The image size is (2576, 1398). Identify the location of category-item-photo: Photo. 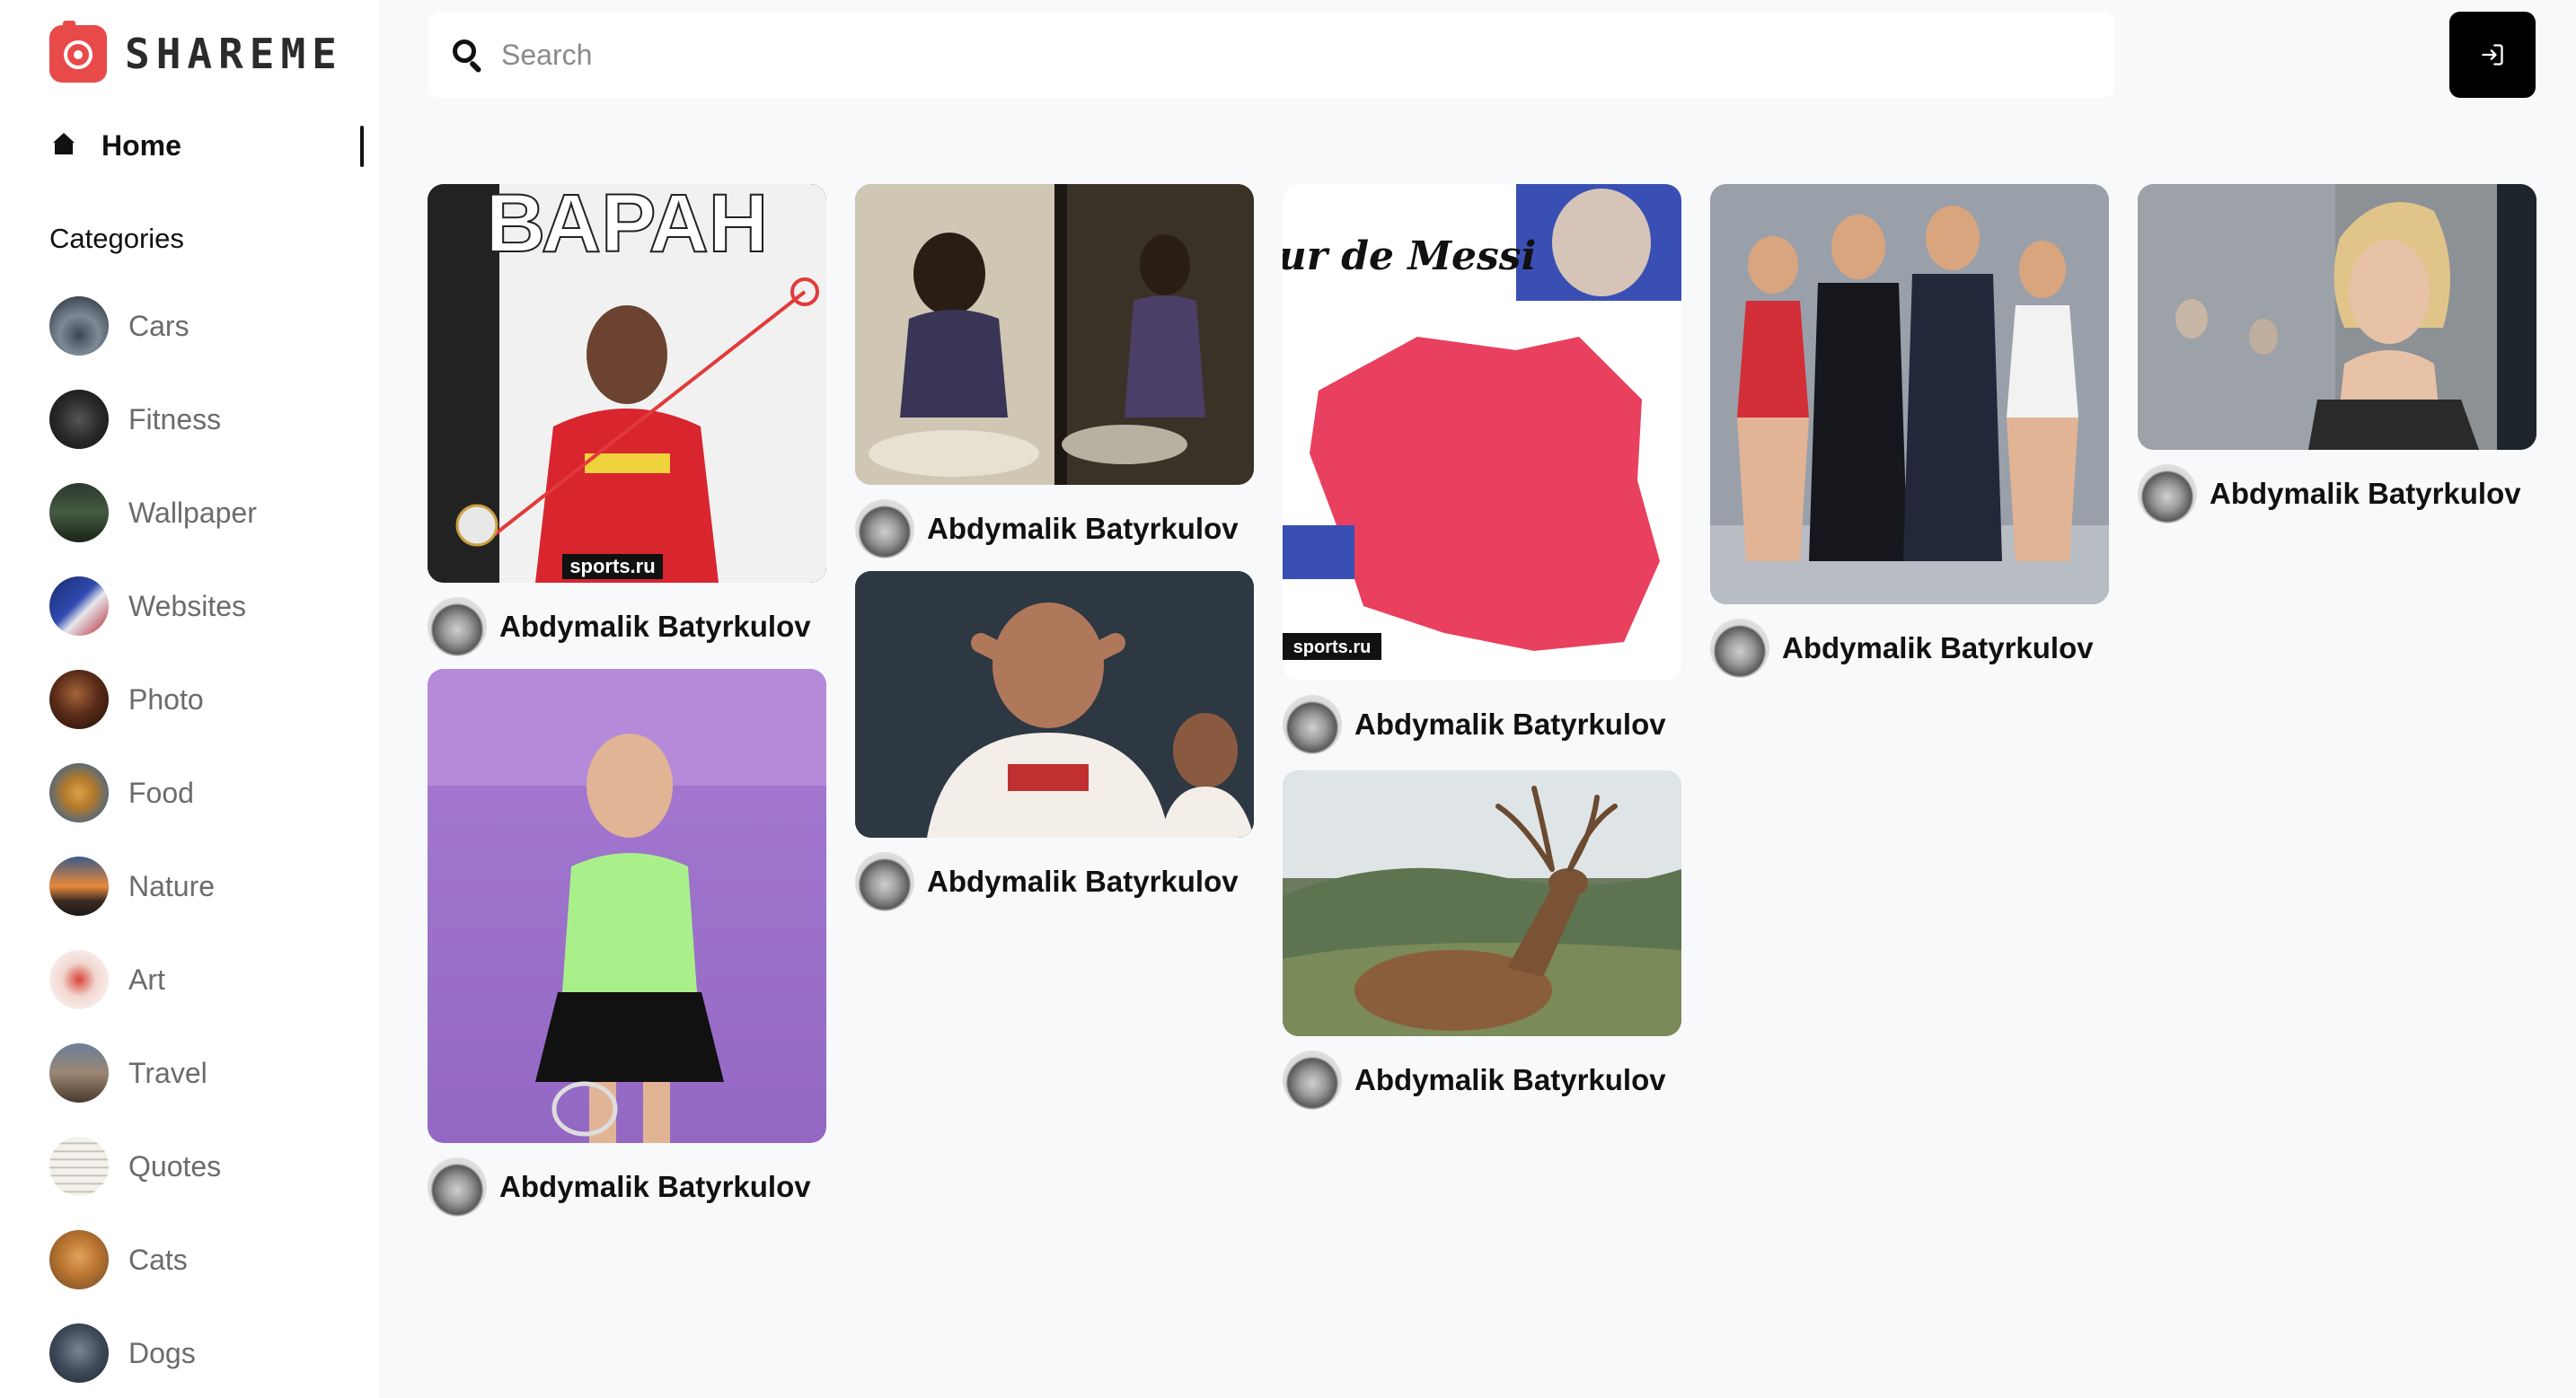
(202, 699).